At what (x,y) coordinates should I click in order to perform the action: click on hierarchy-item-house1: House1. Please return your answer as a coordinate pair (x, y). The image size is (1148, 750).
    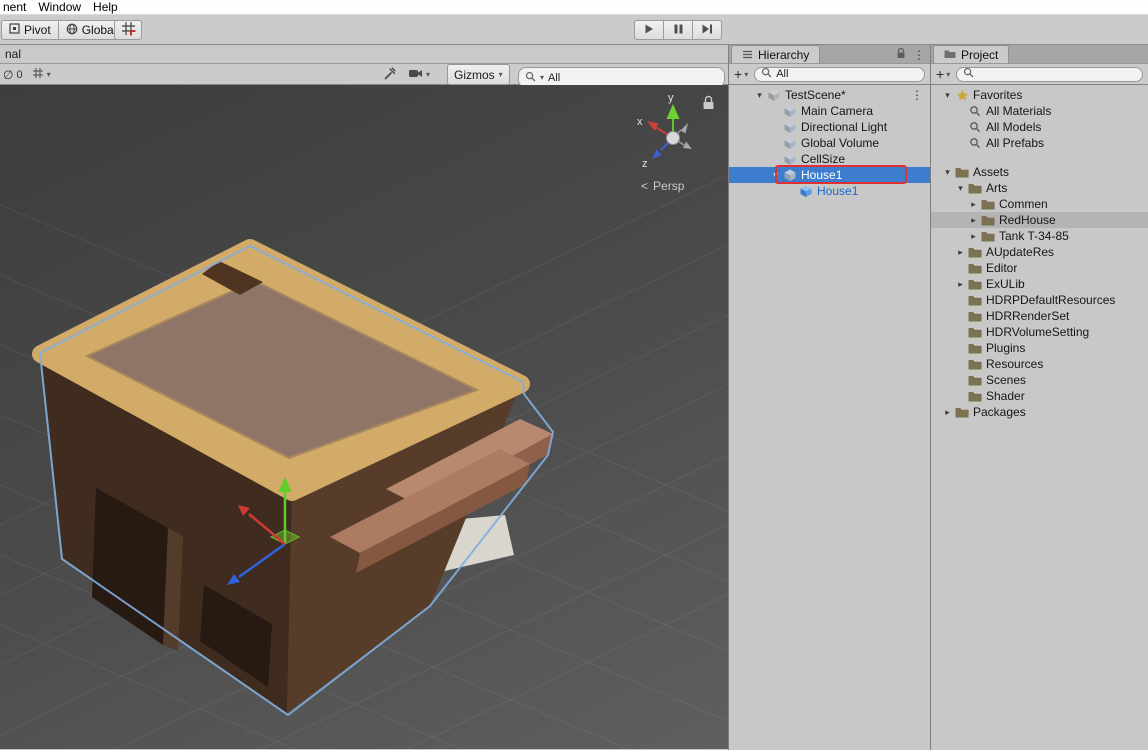
    Looking at the image, I should click on (829, 191).